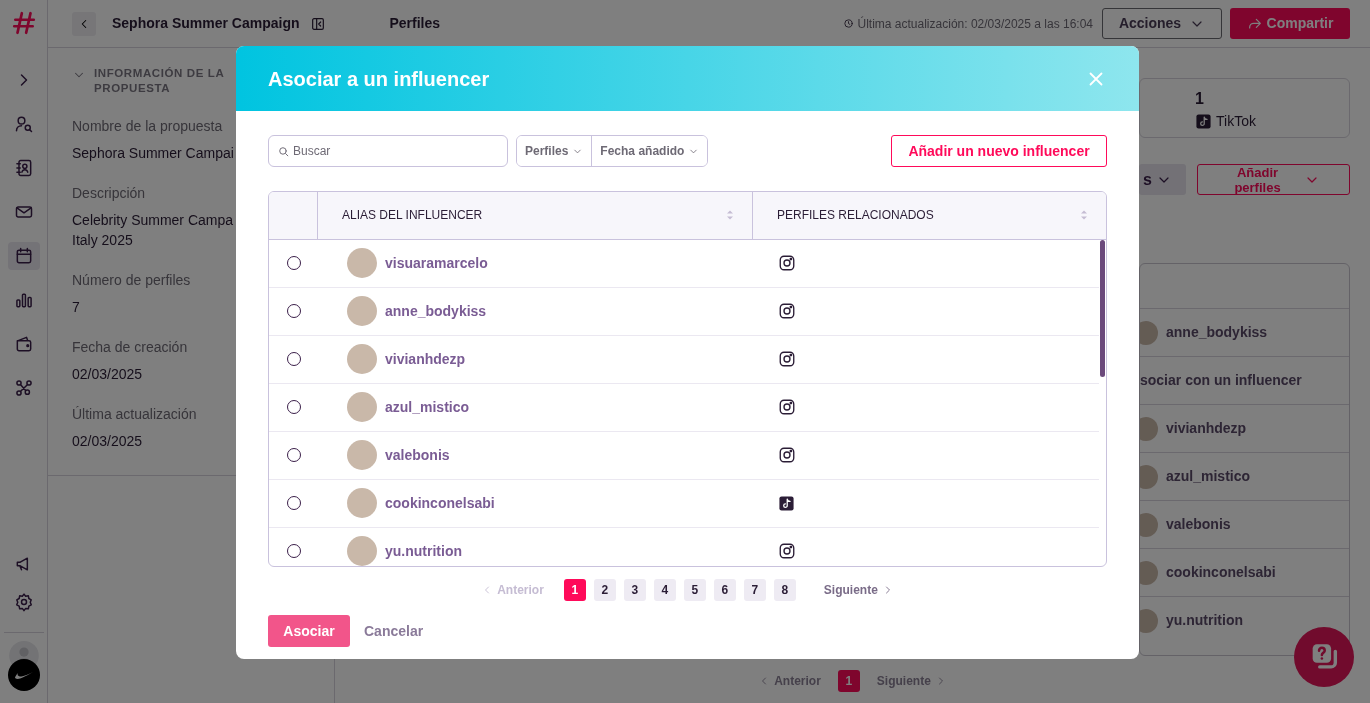 The image size is (1370, 703). I want to click on page-button: 6, so click(724, 590).